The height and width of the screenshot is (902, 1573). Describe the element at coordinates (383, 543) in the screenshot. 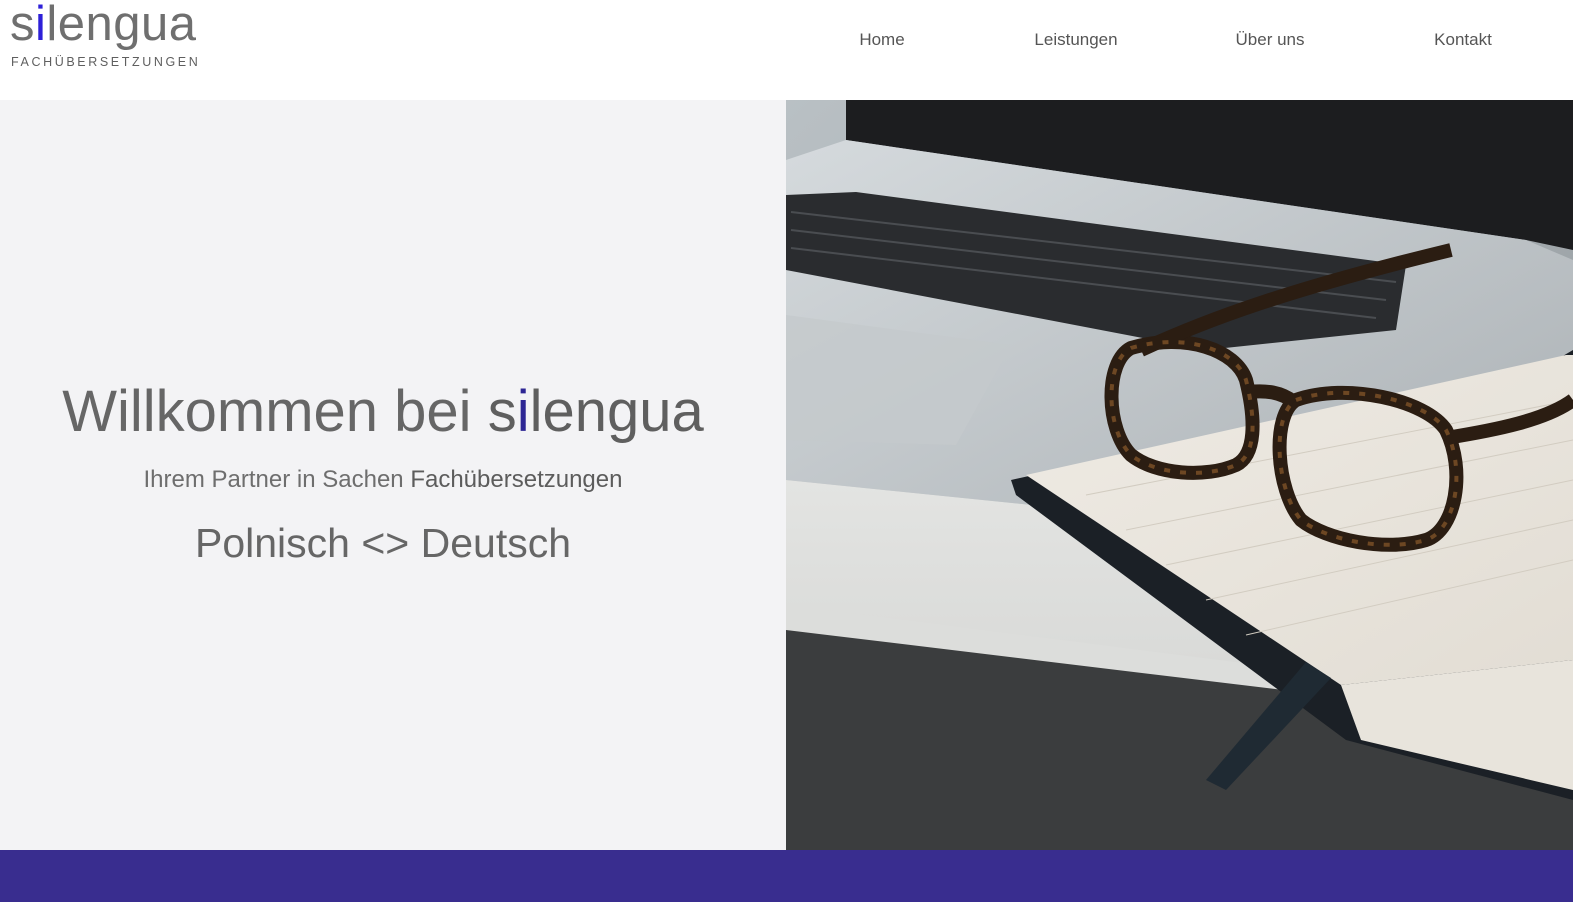

I see `language-pair: Polnisch <> Deutsch` at that location.